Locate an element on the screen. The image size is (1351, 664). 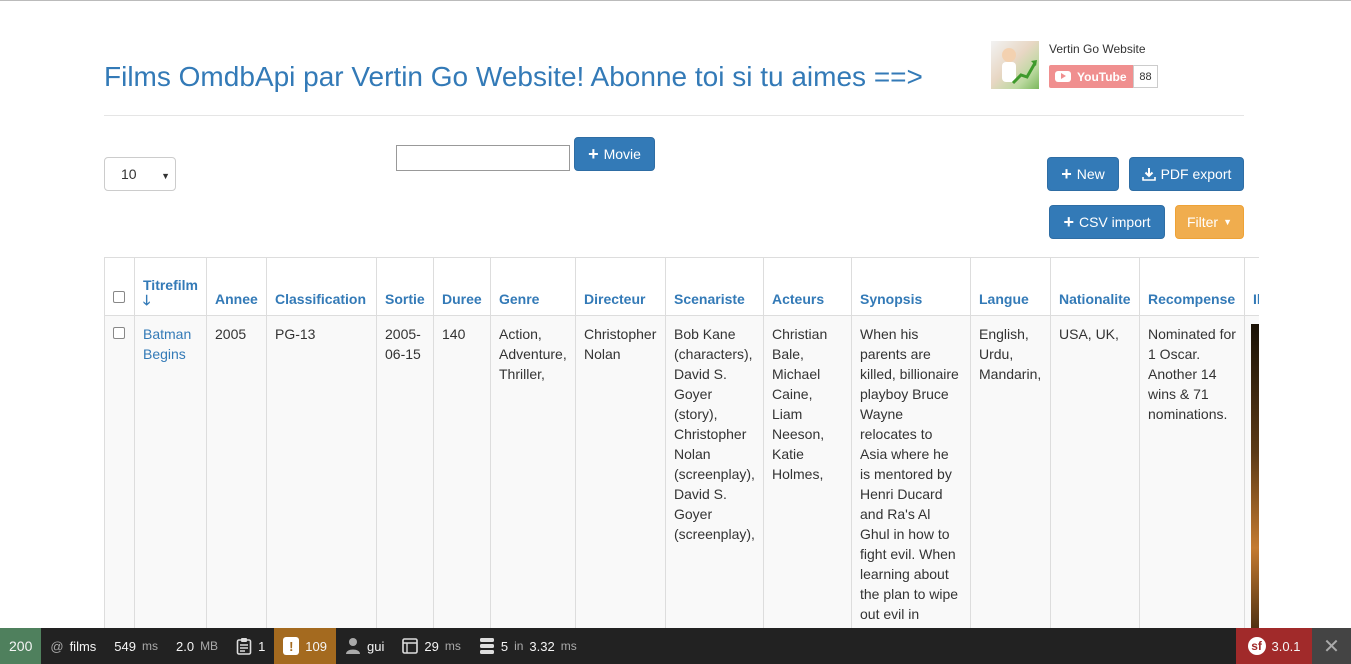
memory-unit: MB is located at coordinates (209, 646).